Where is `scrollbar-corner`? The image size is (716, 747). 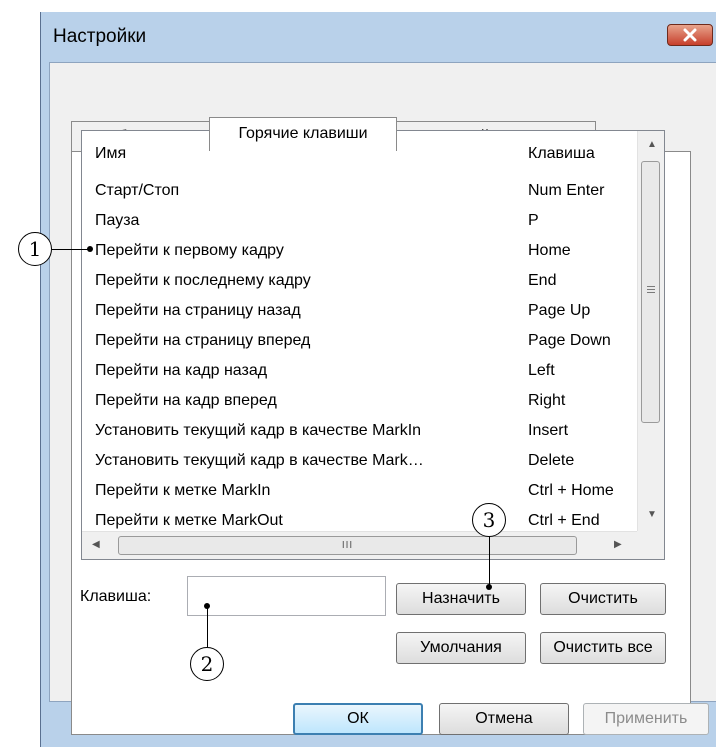
scrollbar-corner is located at coordinates (650, 545).